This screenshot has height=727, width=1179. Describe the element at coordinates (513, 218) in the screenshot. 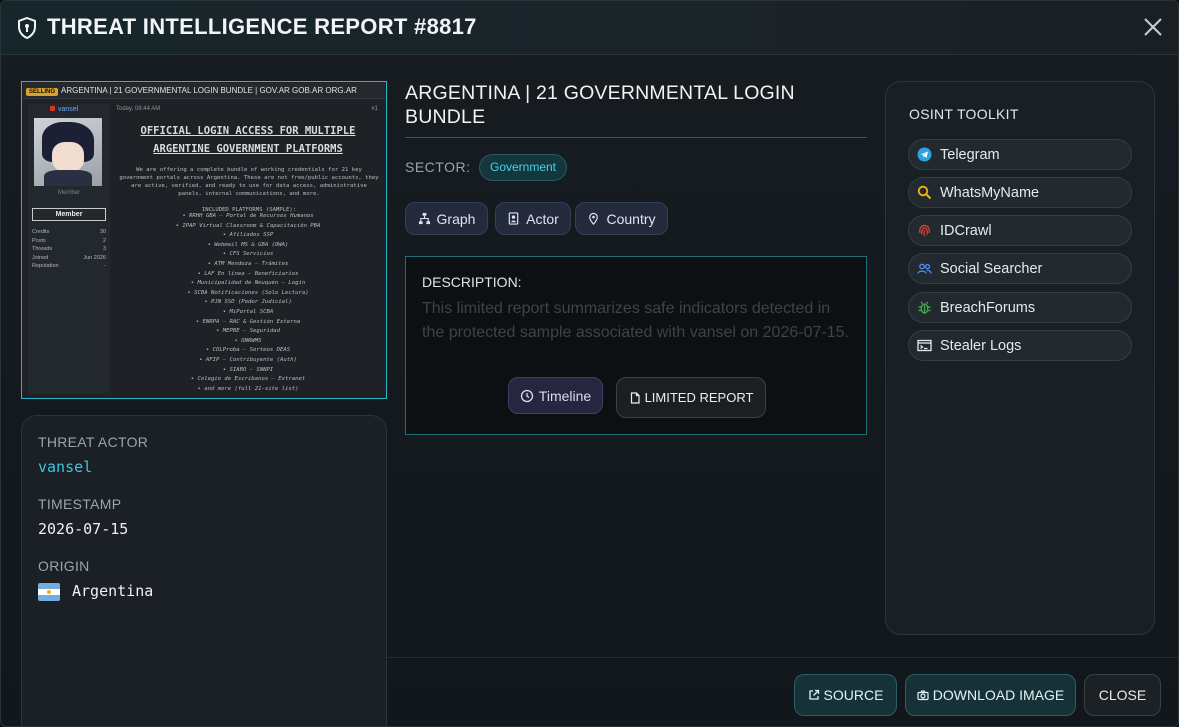

I see `id-card-icon` at that location.